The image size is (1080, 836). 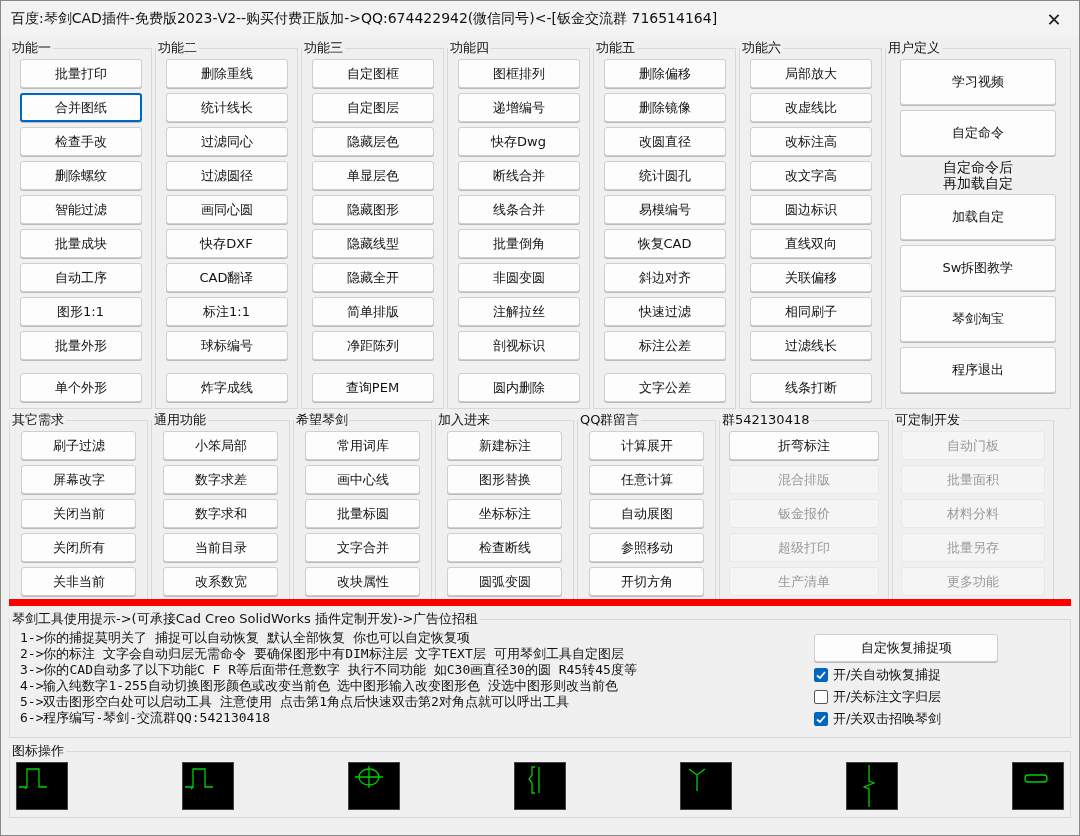 I want to click on function-button: 检查断线, so click(x=504, y=547).